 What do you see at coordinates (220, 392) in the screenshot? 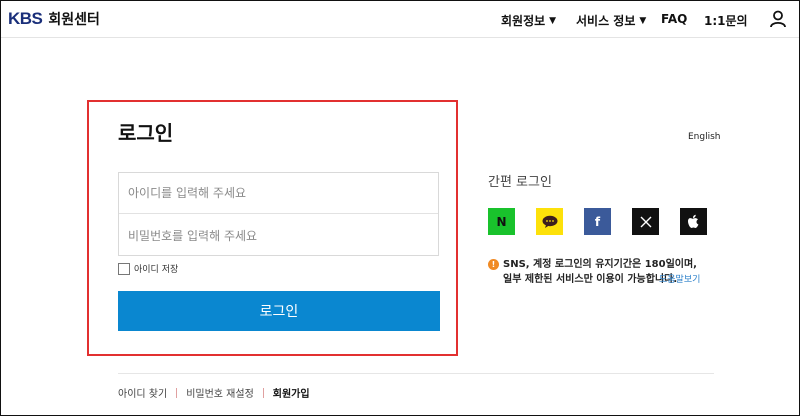
I see `reset-password-link: 비밀번호 재설정` at bounding box center [220, 392].